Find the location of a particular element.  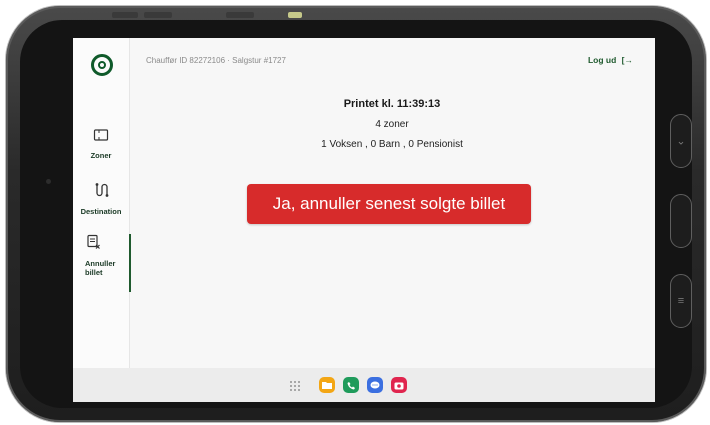

cancel-last-ticket-button: Ja, annuller senest solgte billet is located at coordinates (389, 204).